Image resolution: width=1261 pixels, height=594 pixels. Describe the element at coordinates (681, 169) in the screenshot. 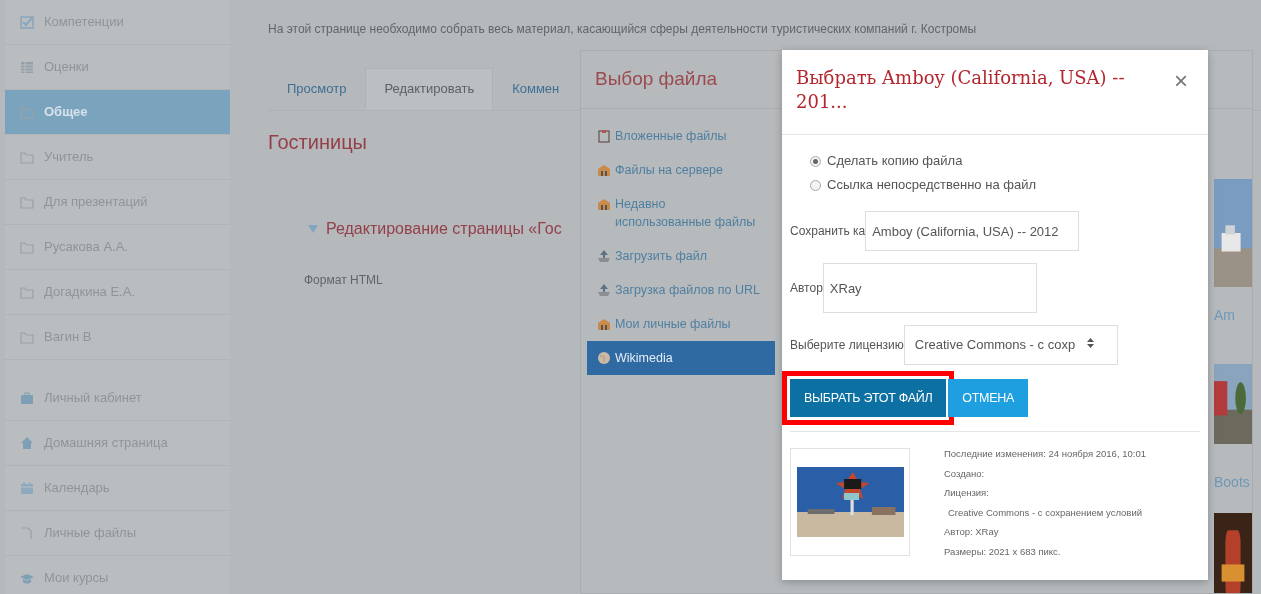

I see `repository-item: Файлы на сервере` at that location.